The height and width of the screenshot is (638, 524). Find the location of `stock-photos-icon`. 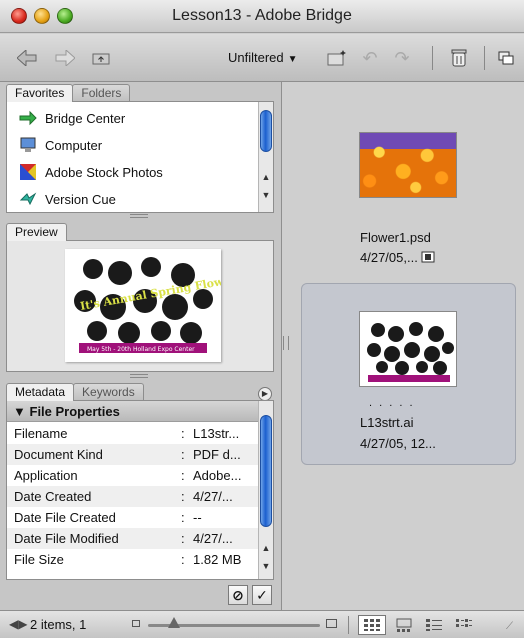

stock-photos-icon is located at coordinates (28, 172).